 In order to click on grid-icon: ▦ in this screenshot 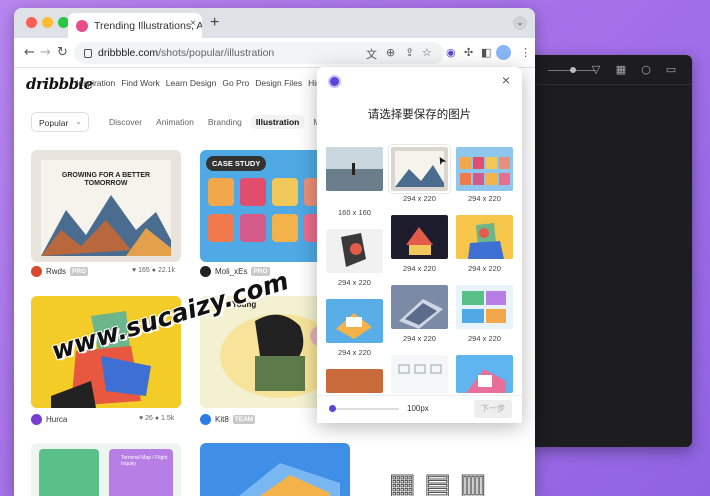, I will do `click(621, 70)`.